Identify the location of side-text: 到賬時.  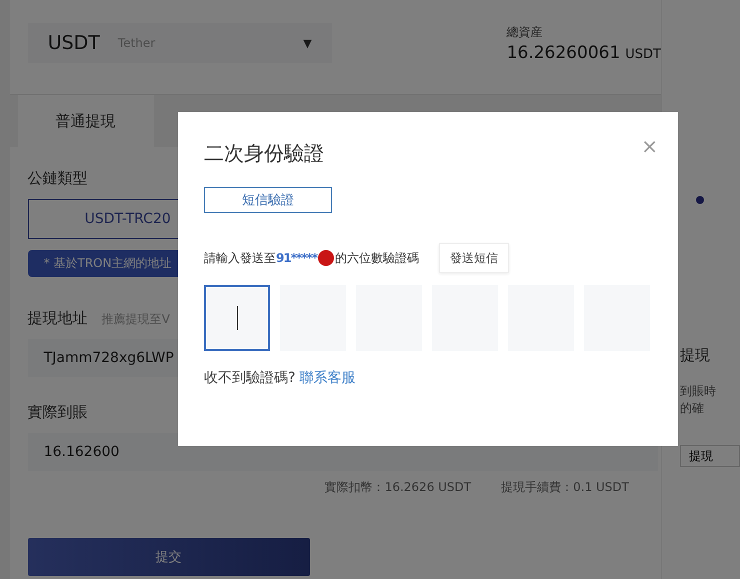
(698, 391).